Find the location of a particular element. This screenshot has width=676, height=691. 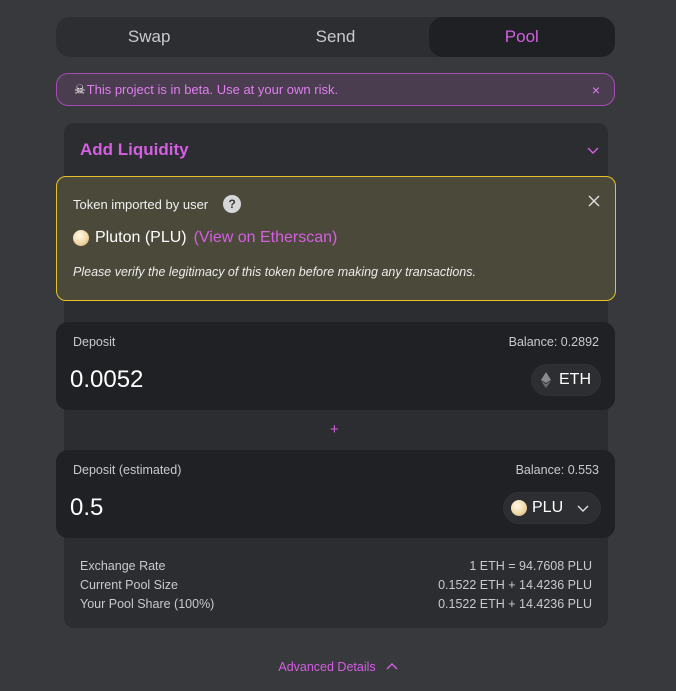

view-on-etherscan-link: (View on Etherscan) is located at coordinates (266, 238).